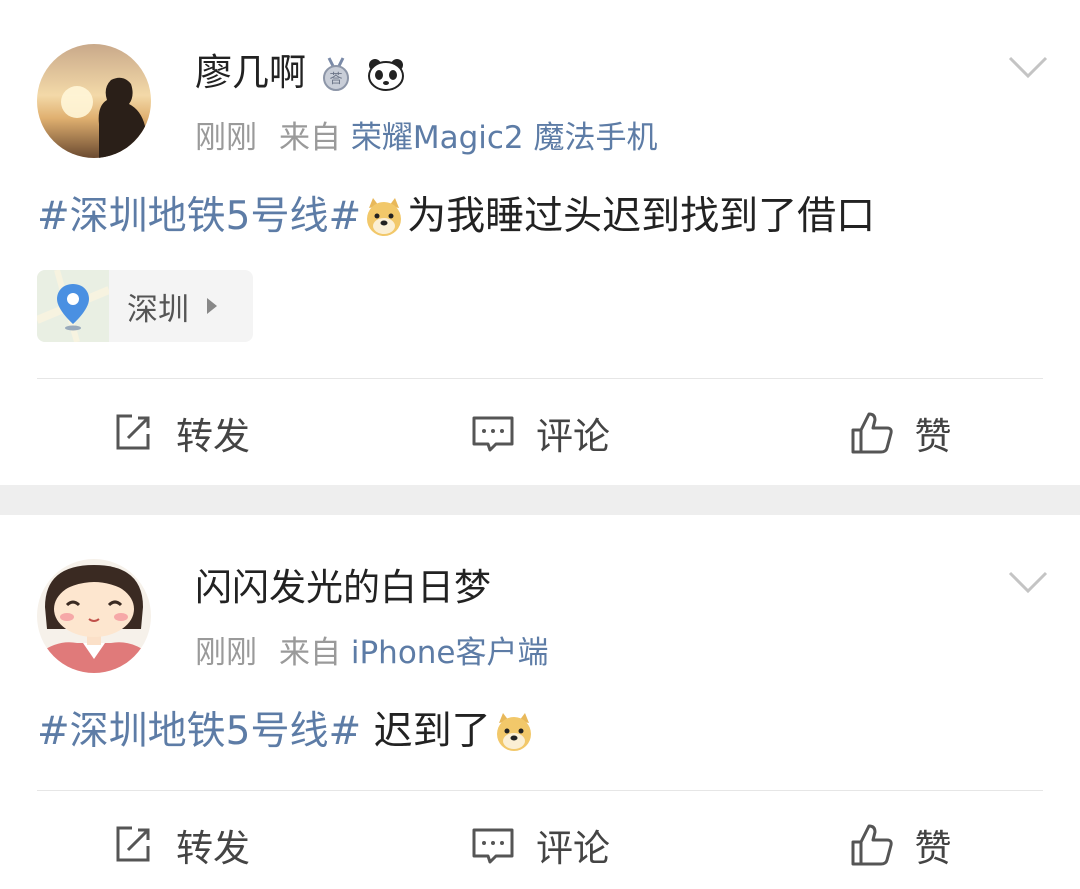 This screenshot has width=1080, height=889. What do you see at coordinates (212, 306) in the screenshot?
I see `arrow-right-icon` at bounding box center [212, 306].